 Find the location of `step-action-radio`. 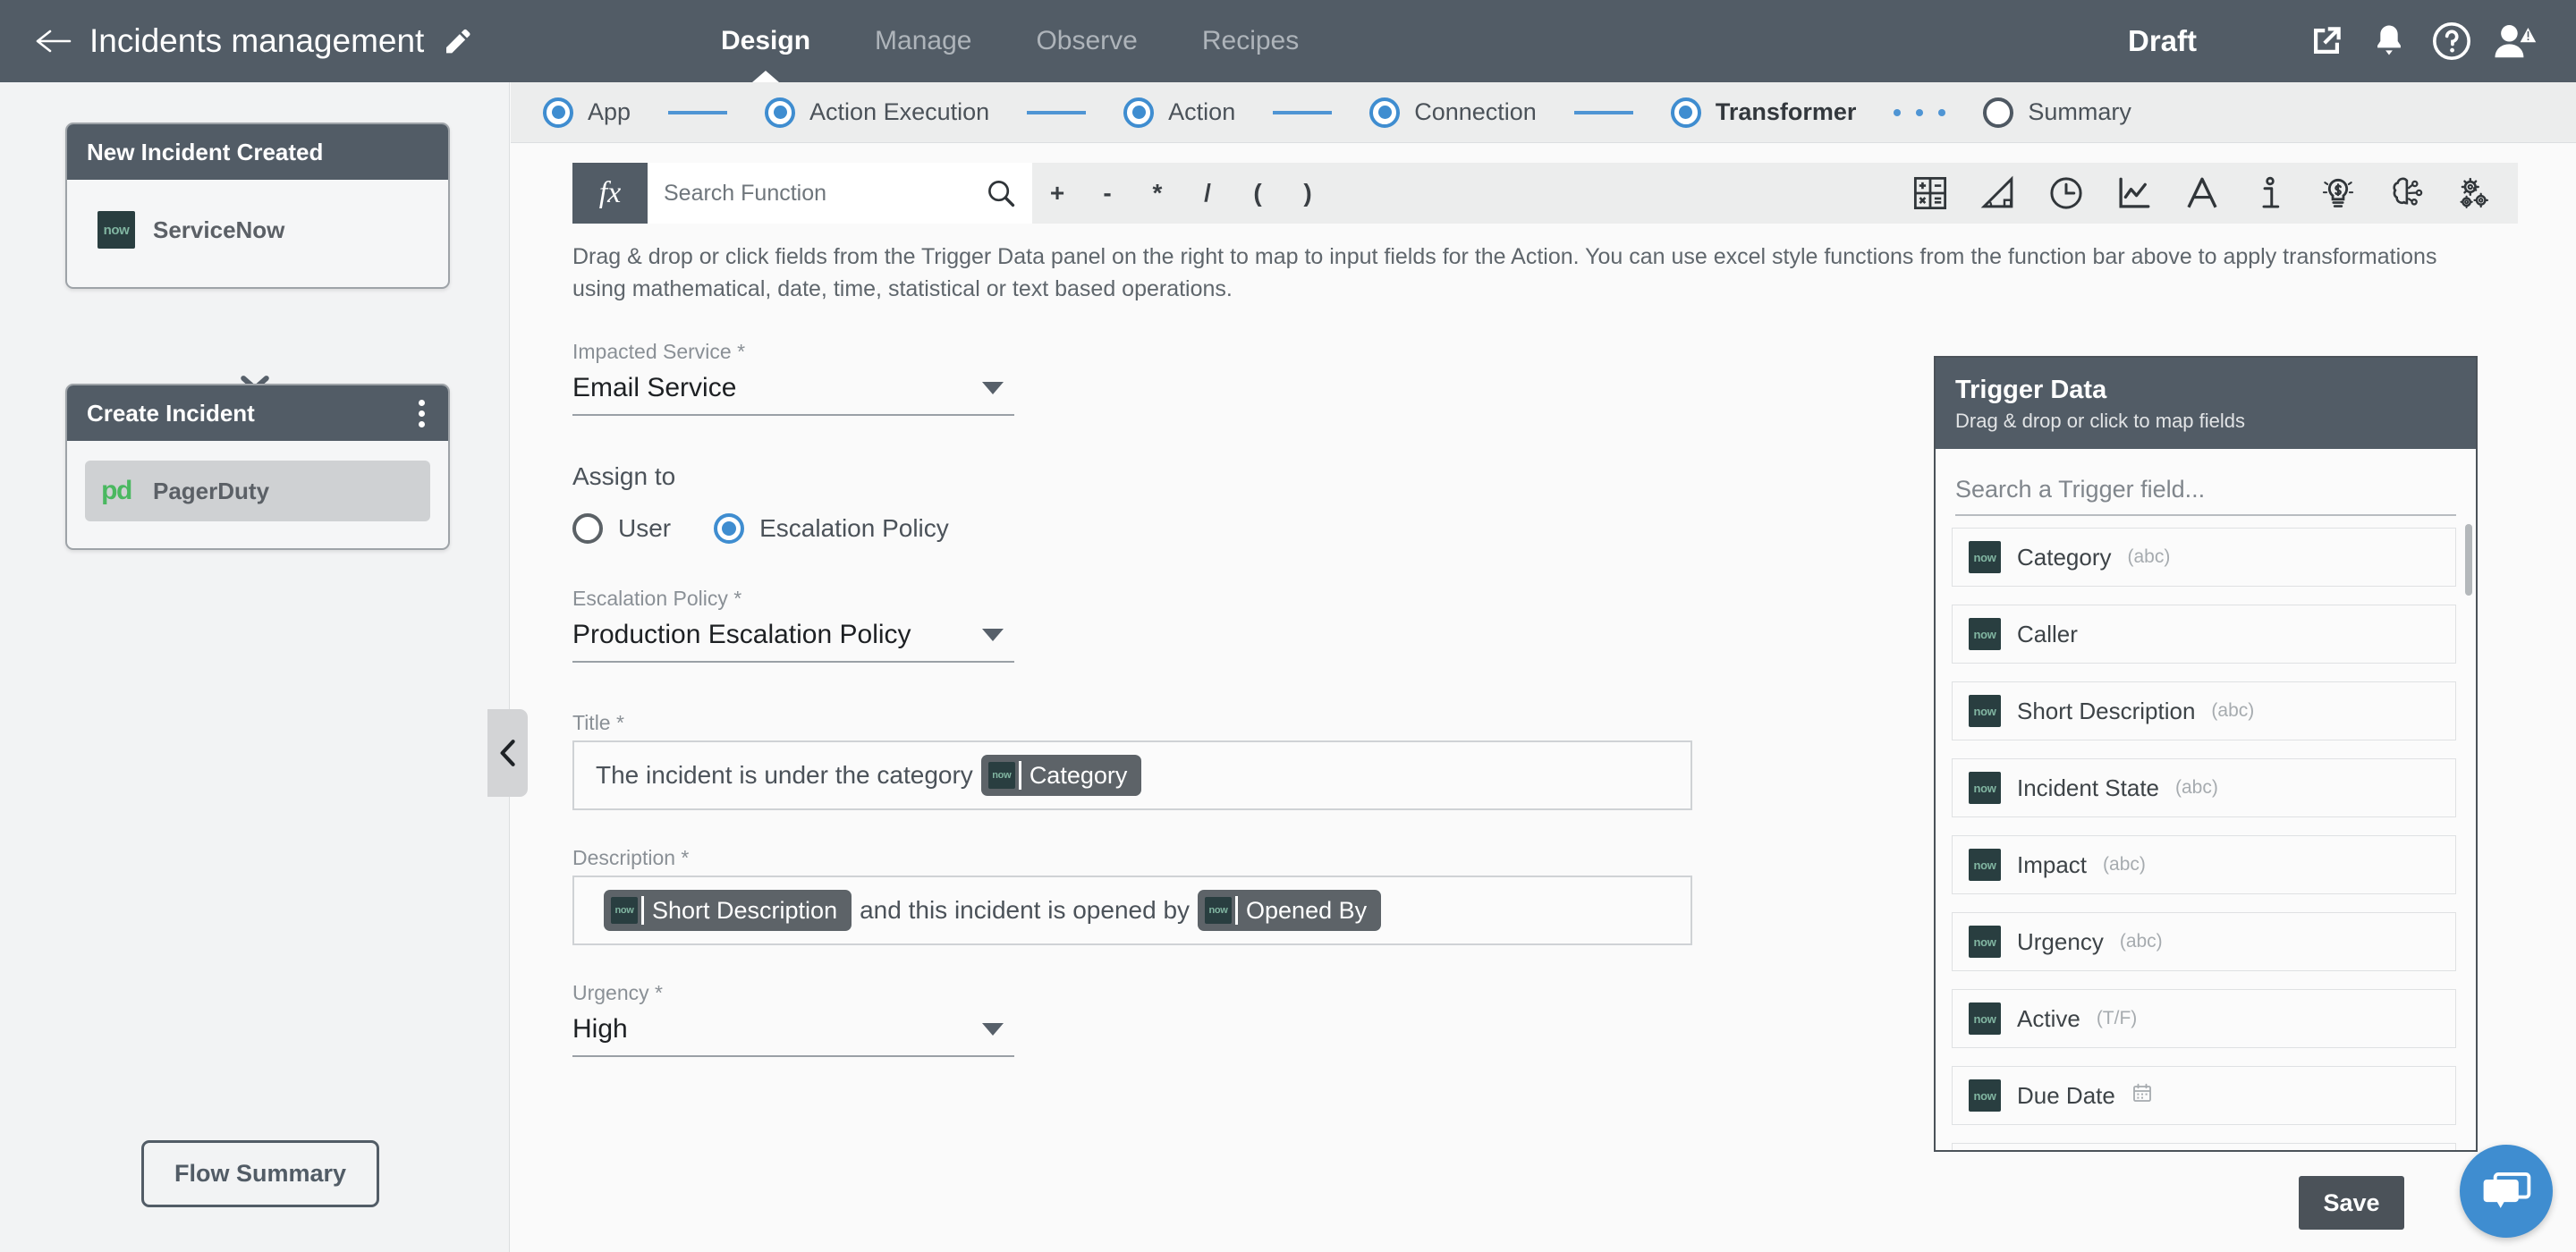

step-action-radio is located at coordinates (1139, 113).